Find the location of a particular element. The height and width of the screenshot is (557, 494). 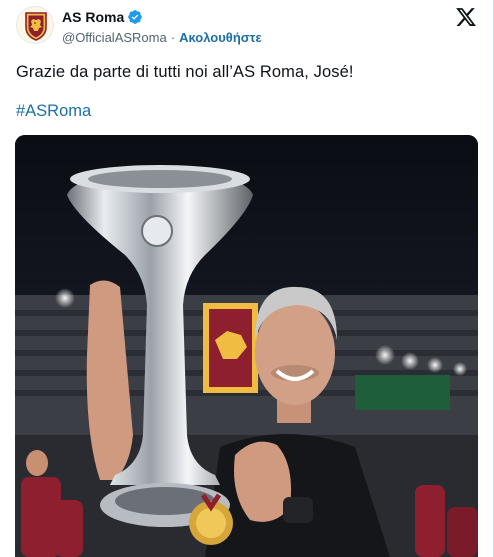

verified-badge-icon is located at coordinates (135, 17).